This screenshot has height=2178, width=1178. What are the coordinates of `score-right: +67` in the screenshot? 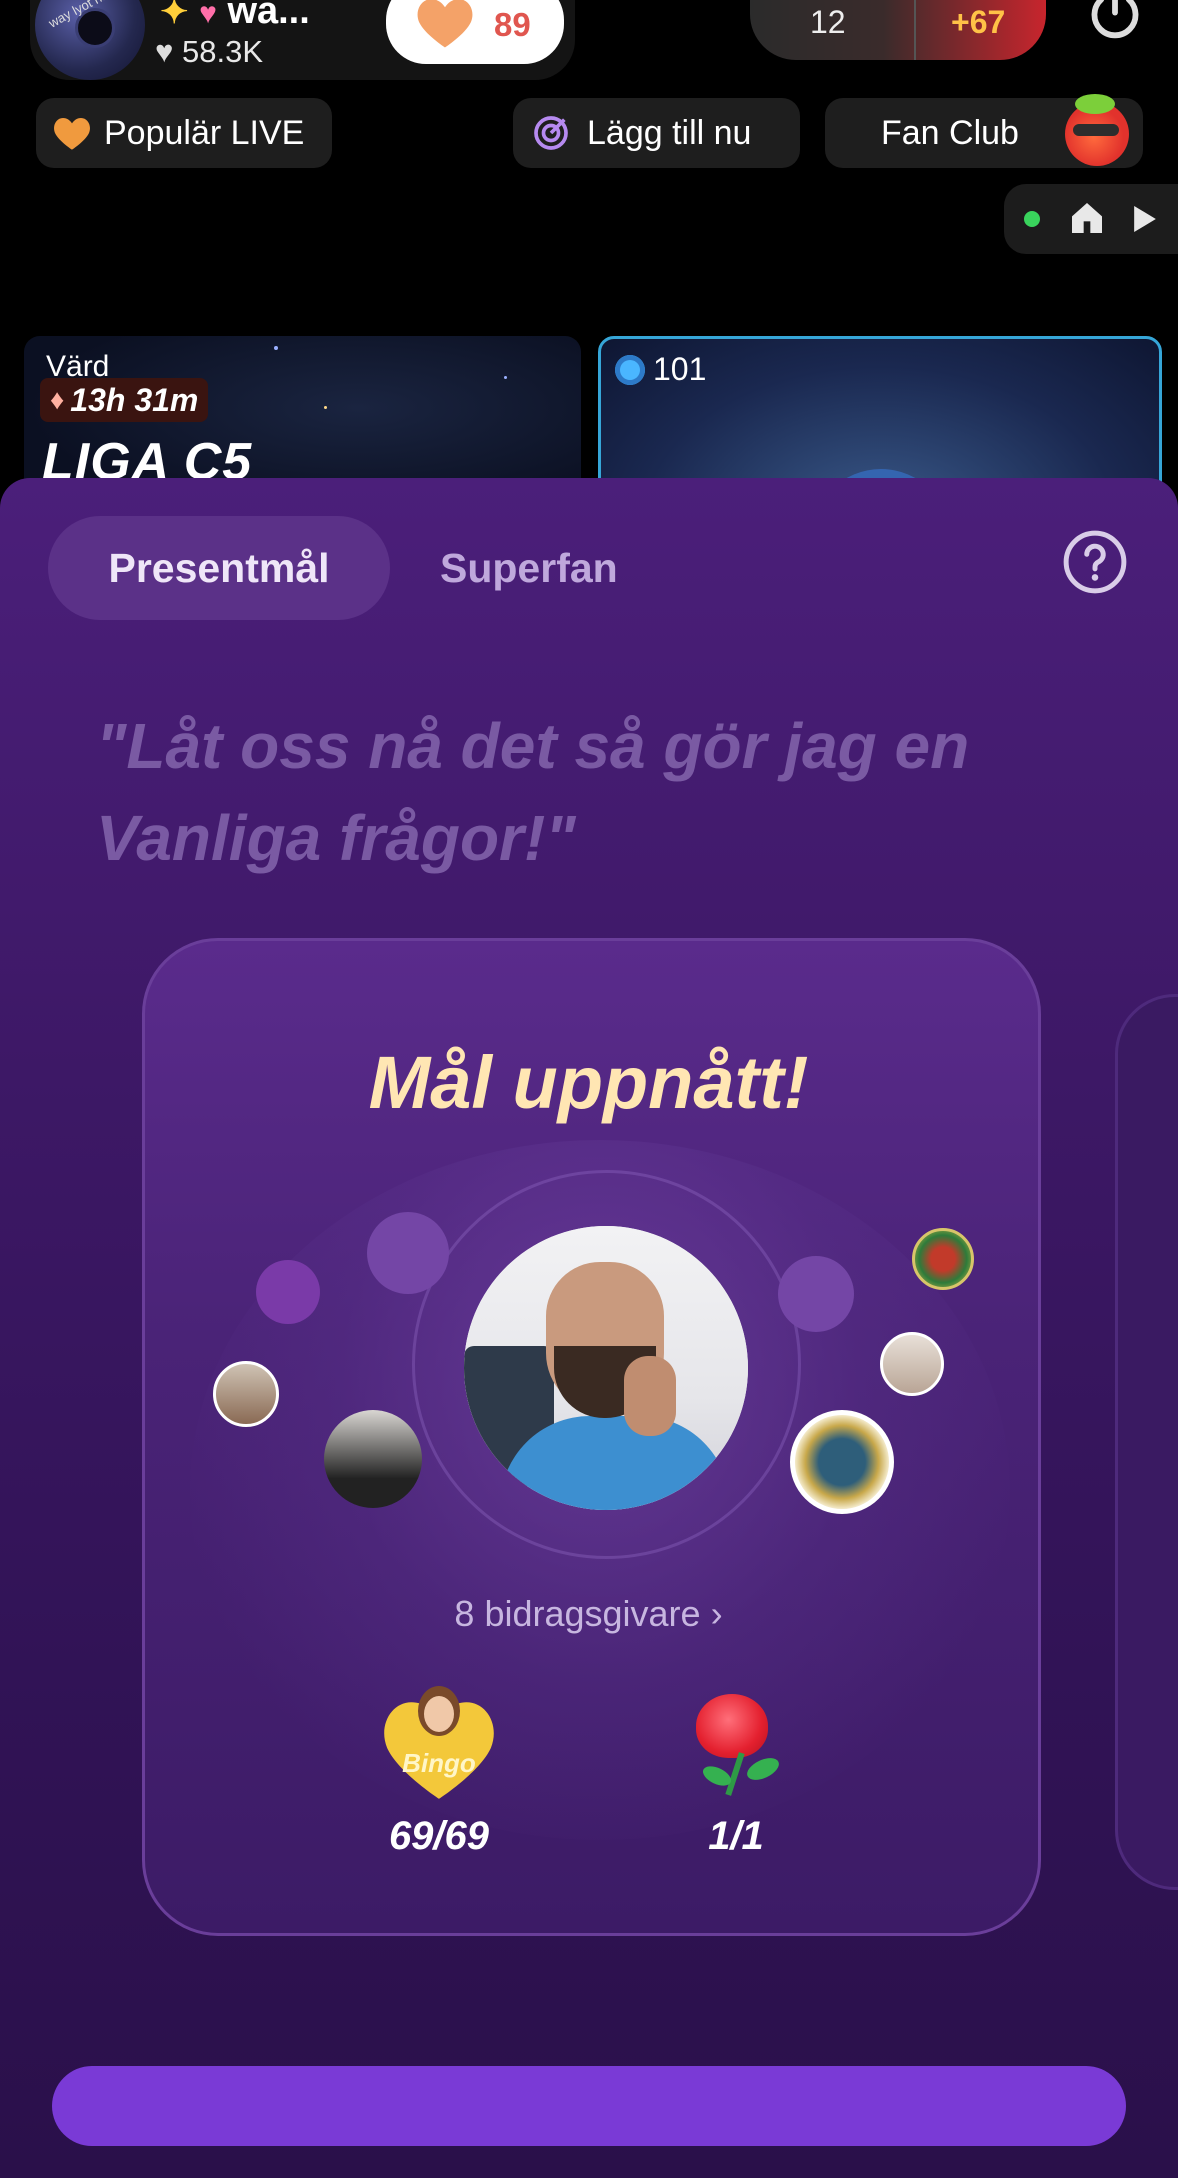 It's located at (978, 22).